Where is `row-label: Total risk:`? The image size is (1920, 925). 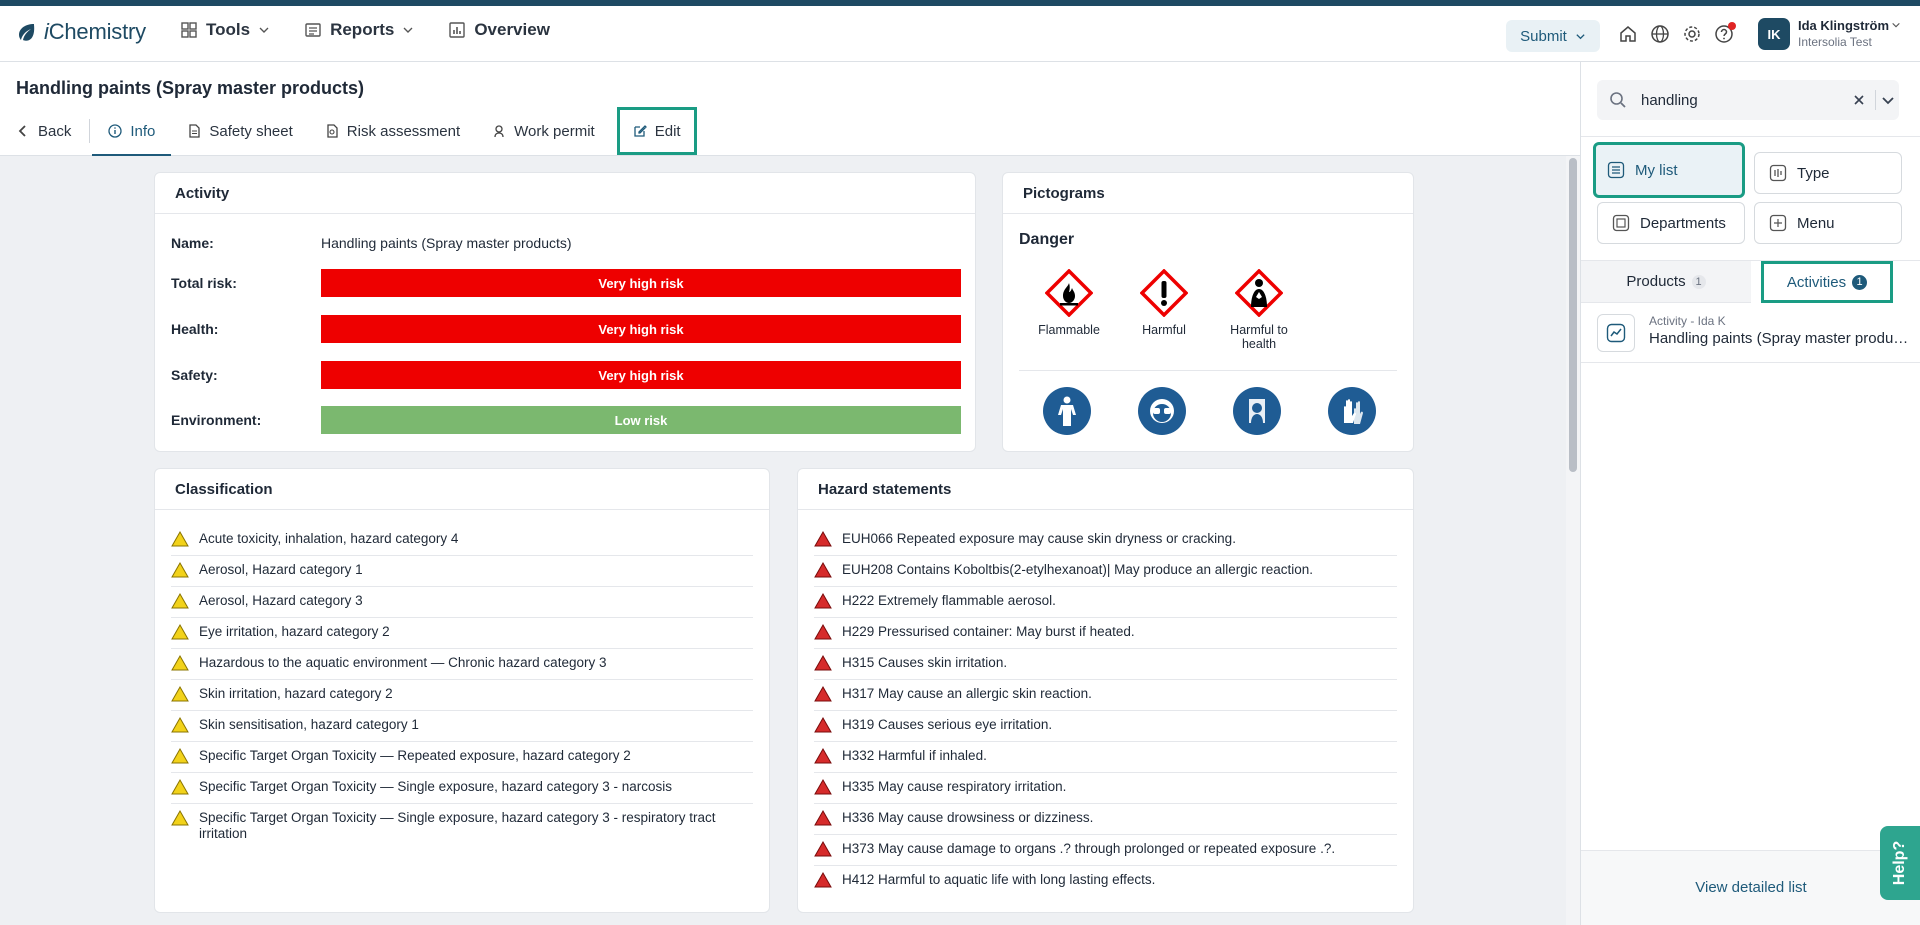 row-label: Total risk: is located at coordinates (204, 283).